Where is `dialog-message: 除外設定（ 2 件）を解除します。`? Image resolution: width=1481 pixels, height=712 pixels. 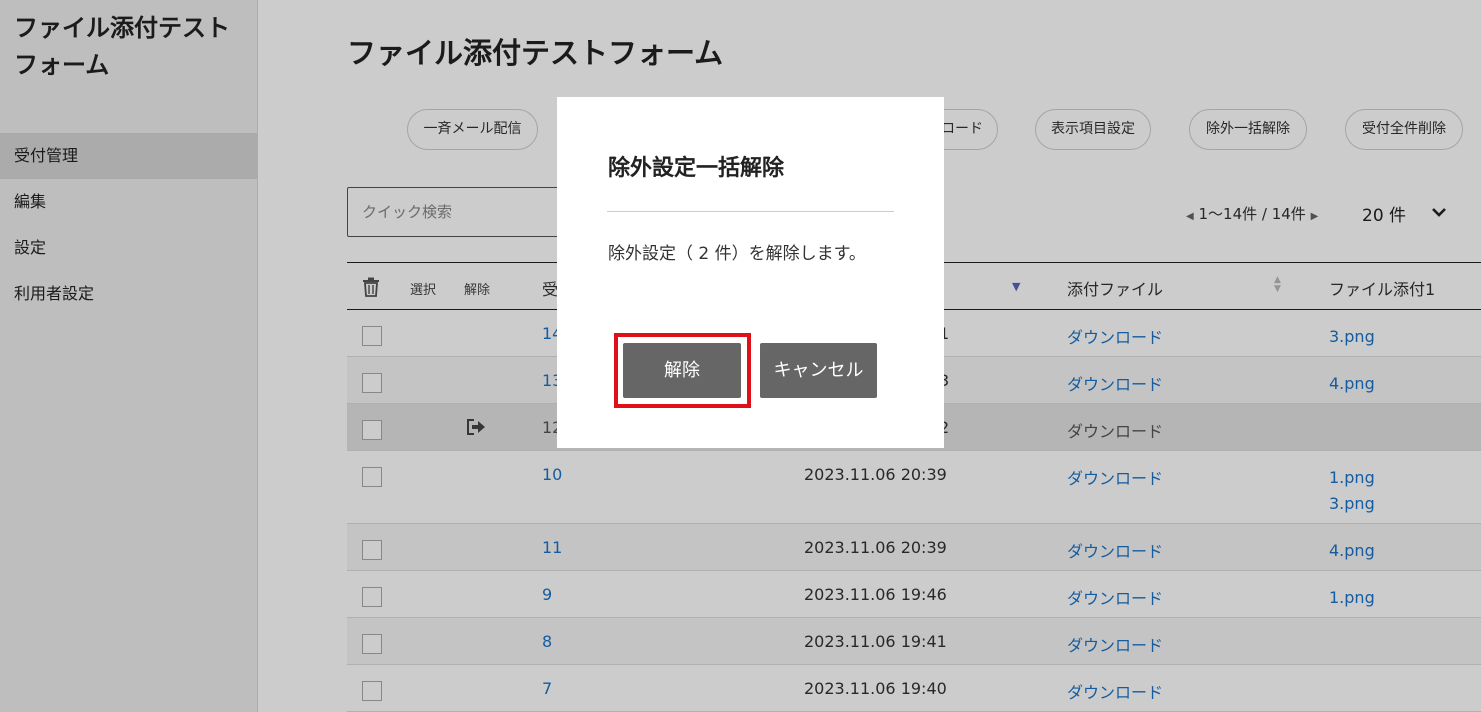
dialog-message: 除外設定（ 2 件）を解除します。 is located at coordinates (737, 254).